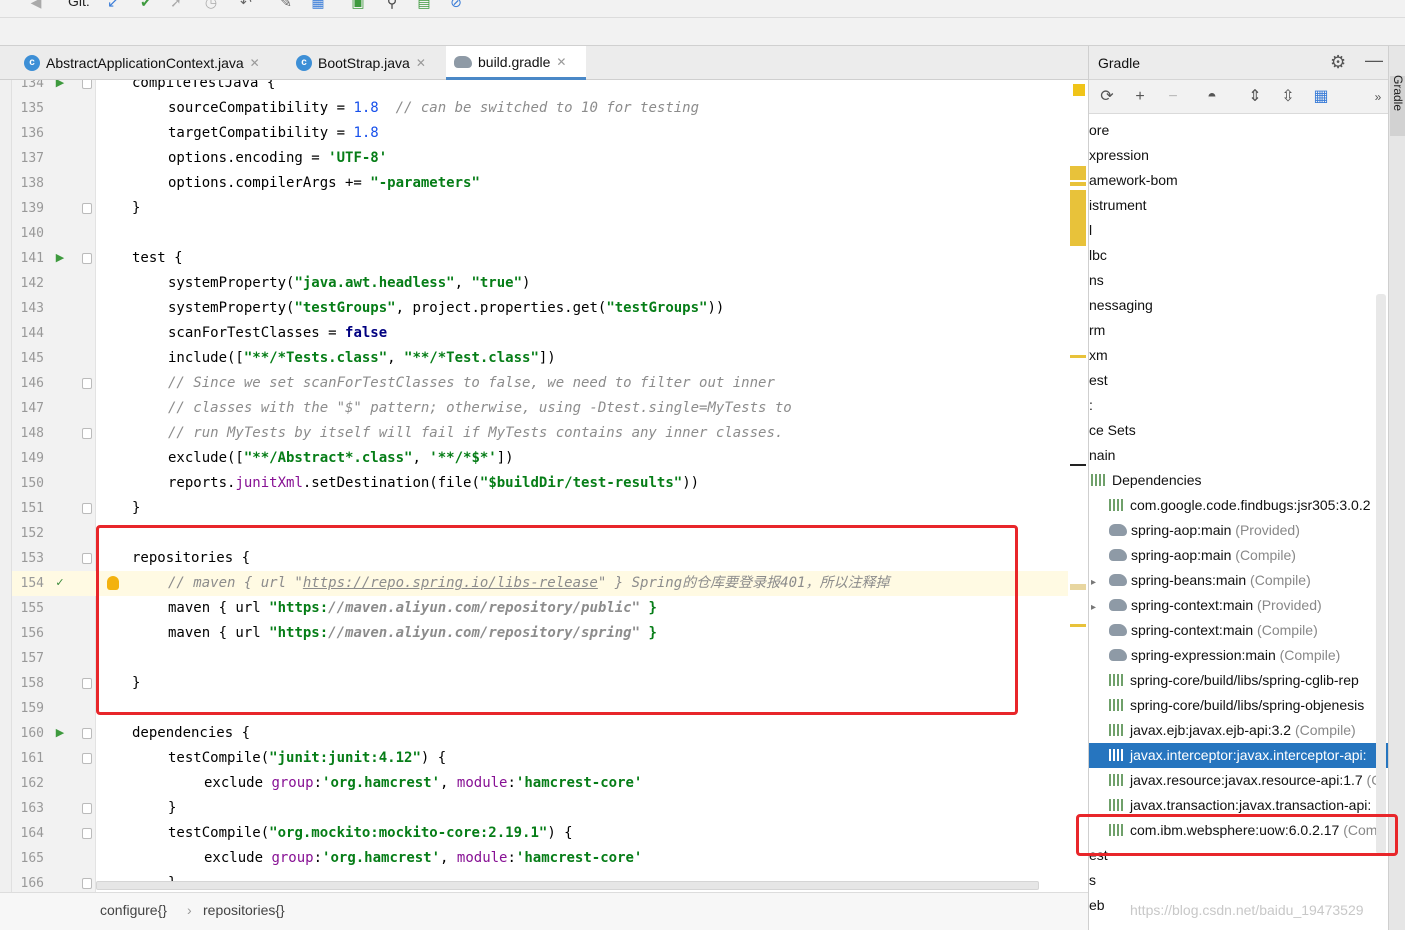 Image resolution: width=1405 pixels, height=930 pixels. I want to click on gradle-scrollbar, so click(1381, 574).